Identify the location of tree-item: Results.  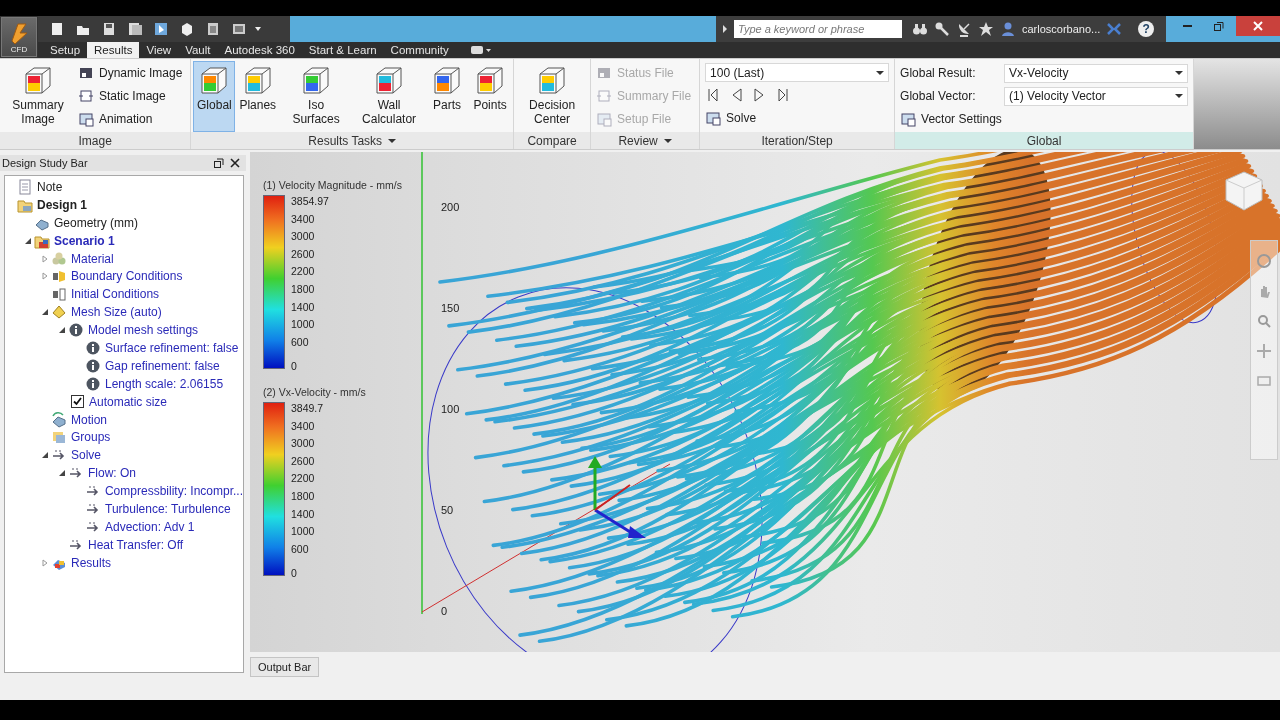
(91, 562).